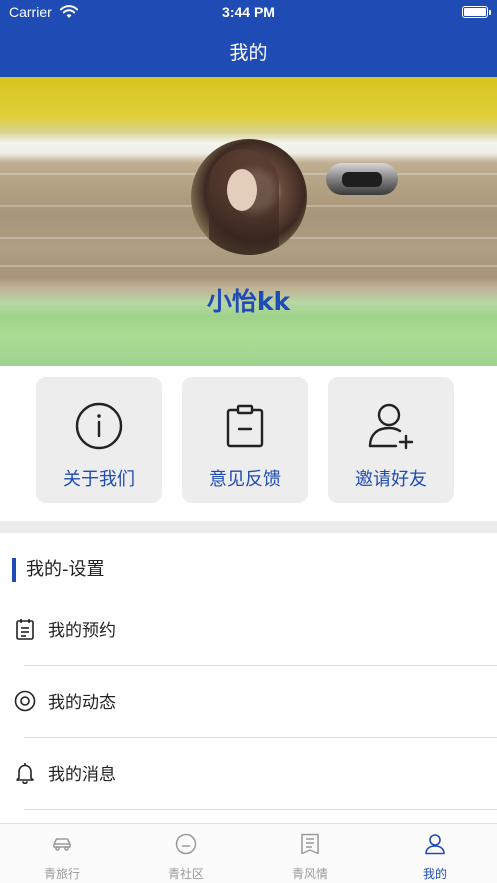  What do you see at coordinates (248, 527) in the screenshot?
I see `section-divider` at bounding box center [248, 527].